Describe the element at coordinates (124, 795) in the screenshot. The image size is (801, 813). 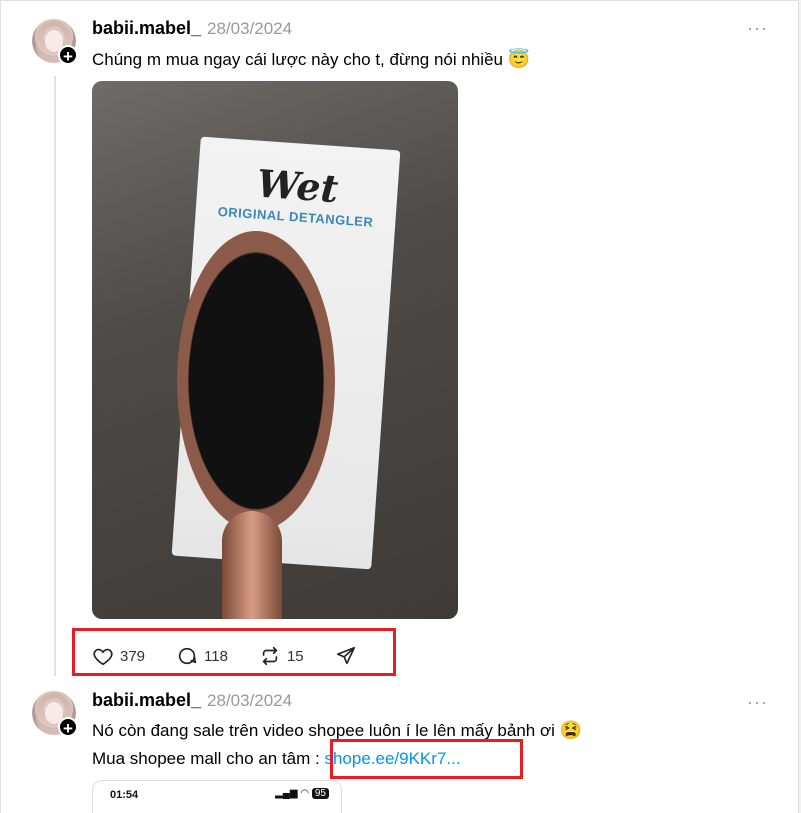
I see `preview-time: 01:54` at that location.